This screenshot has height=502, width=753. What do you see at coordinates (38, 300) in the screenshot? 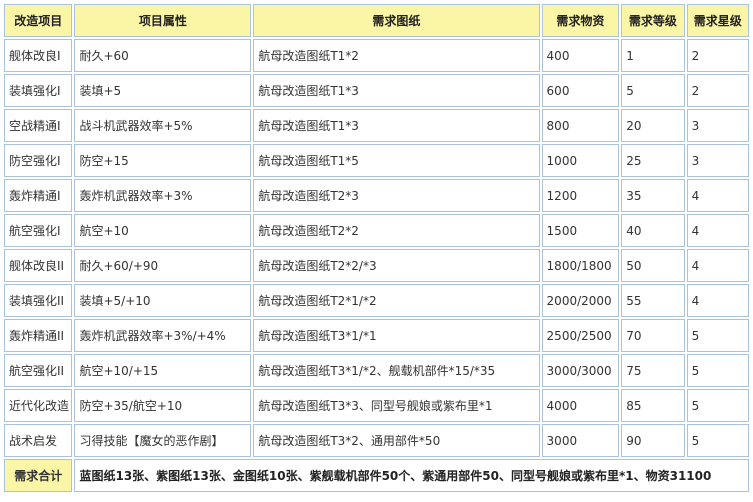
I see `cell-project: 装填强化II` at bounding box center [38, 300].